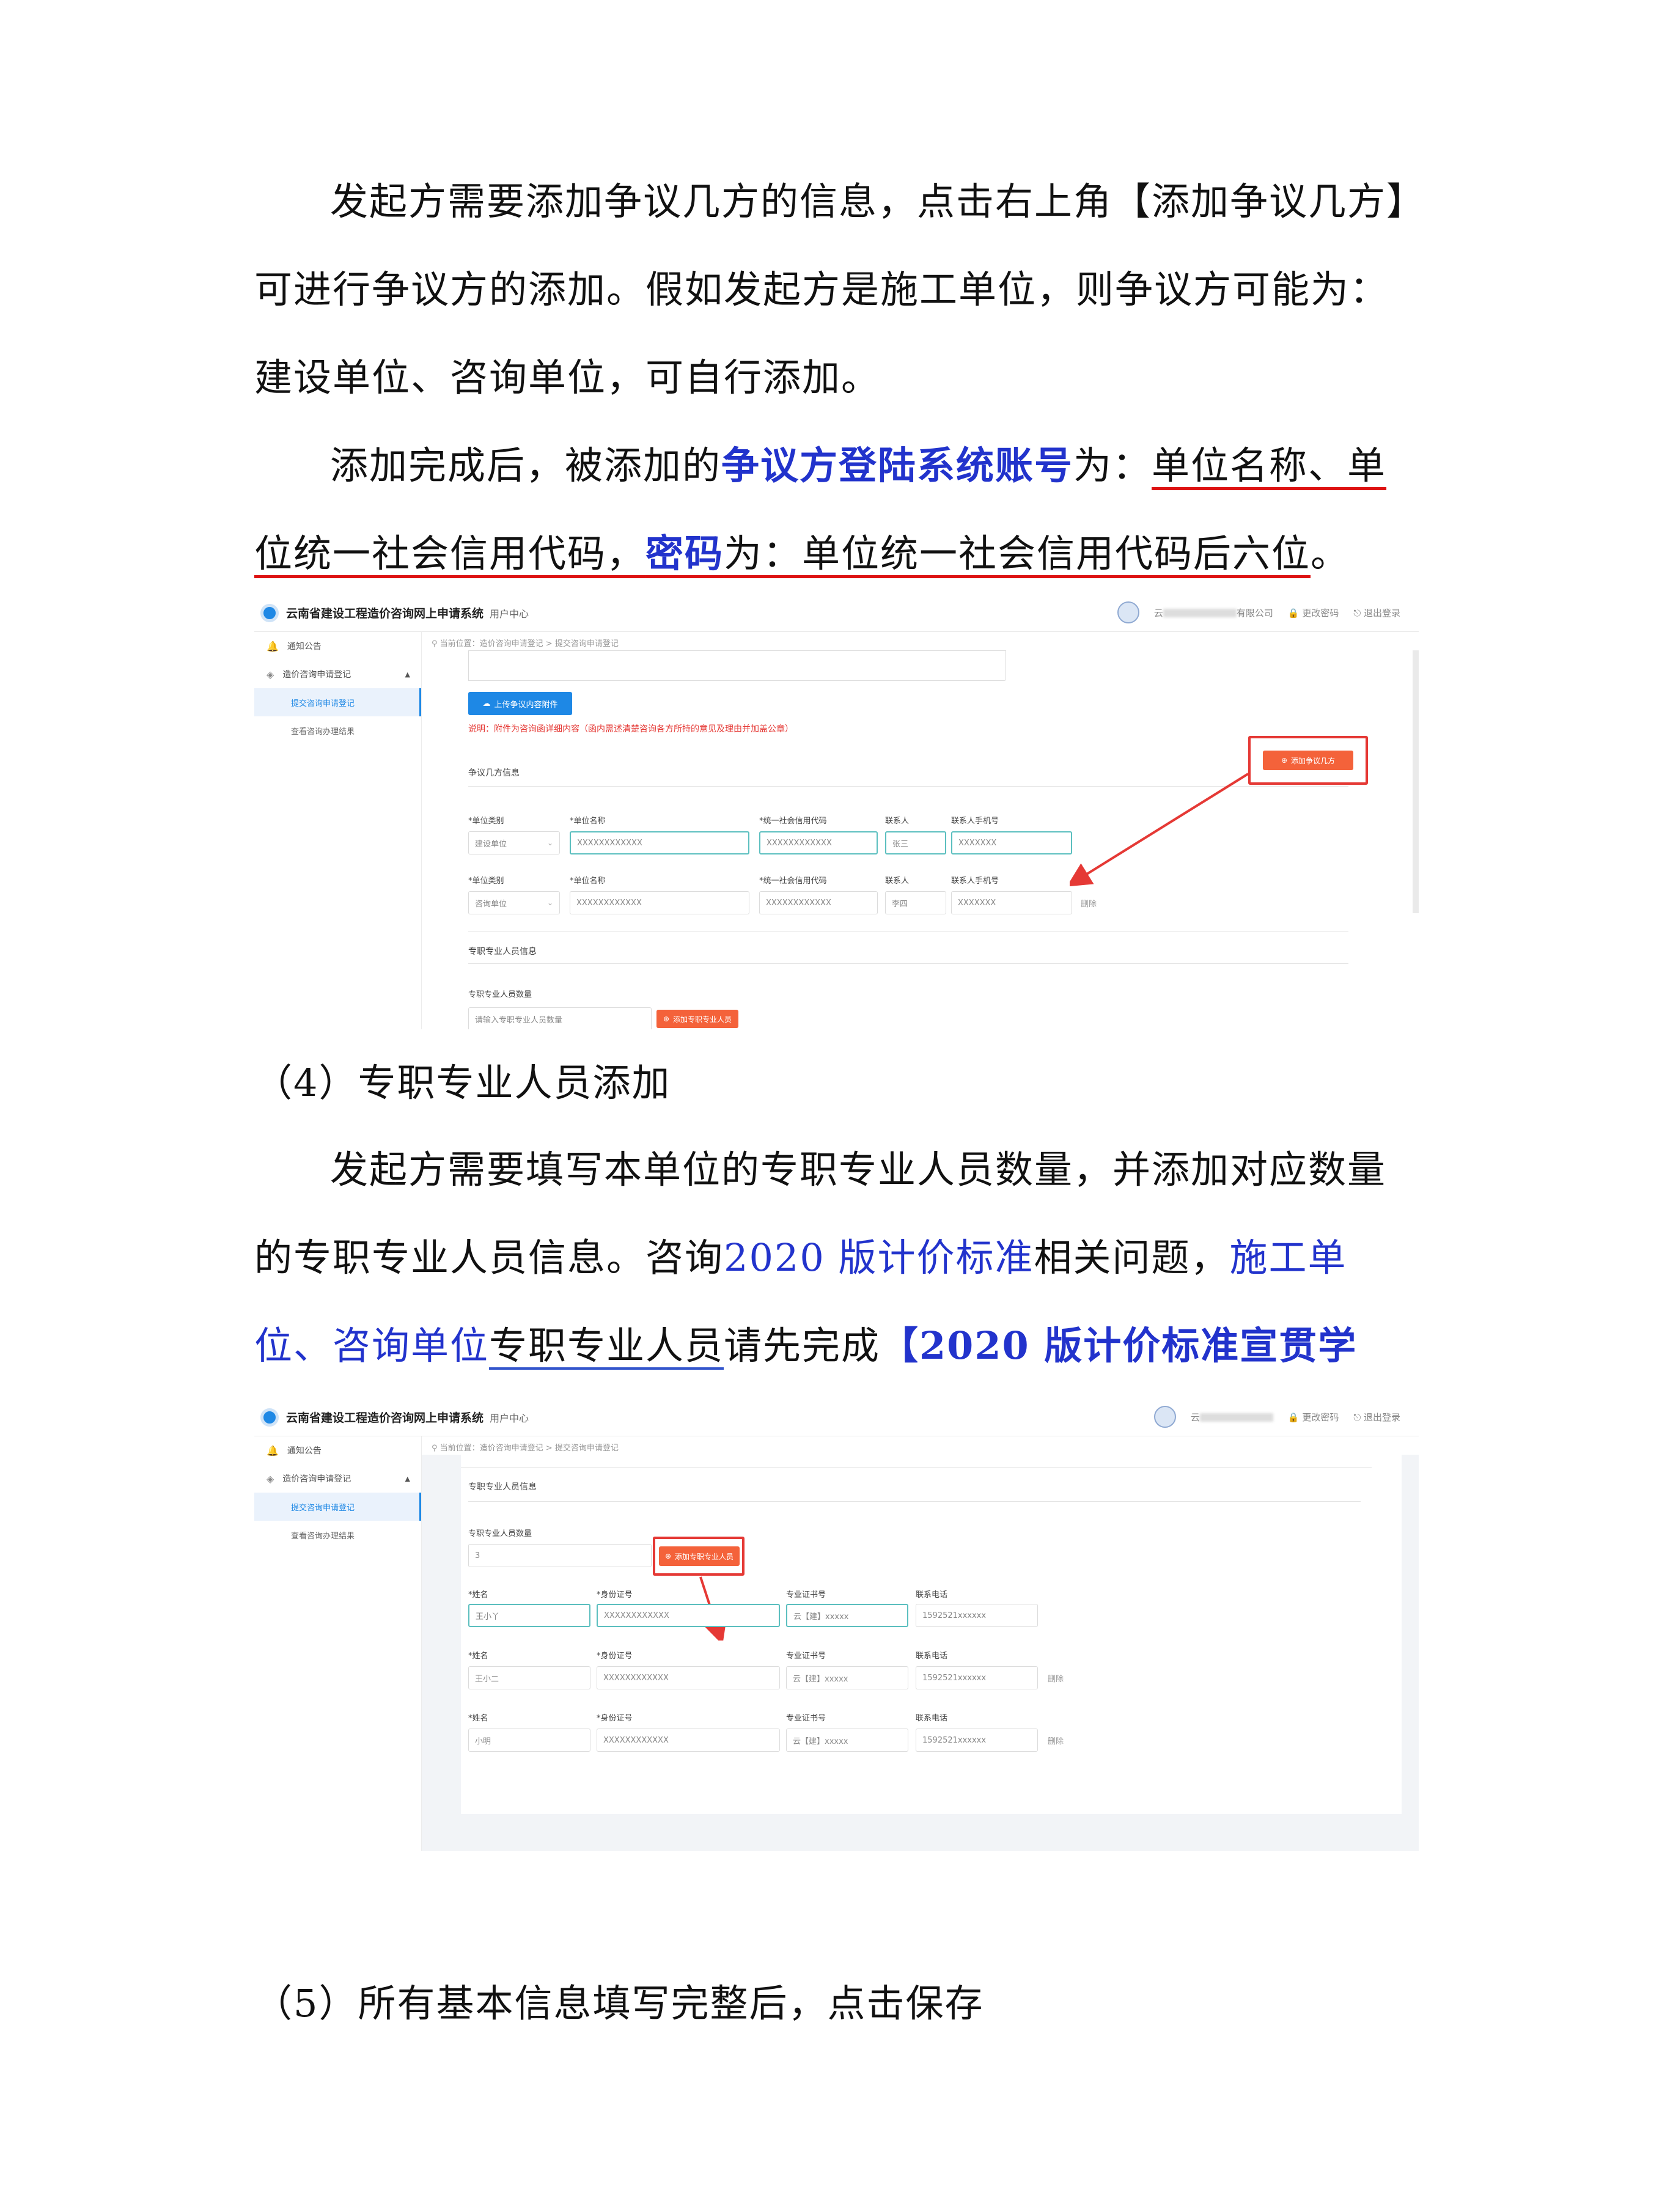 This screenshot has height=2212, width=1673. Describe the element at coordinates (802, 1345) in the screenshot. I see `text-segment: 请先完成` at that location.